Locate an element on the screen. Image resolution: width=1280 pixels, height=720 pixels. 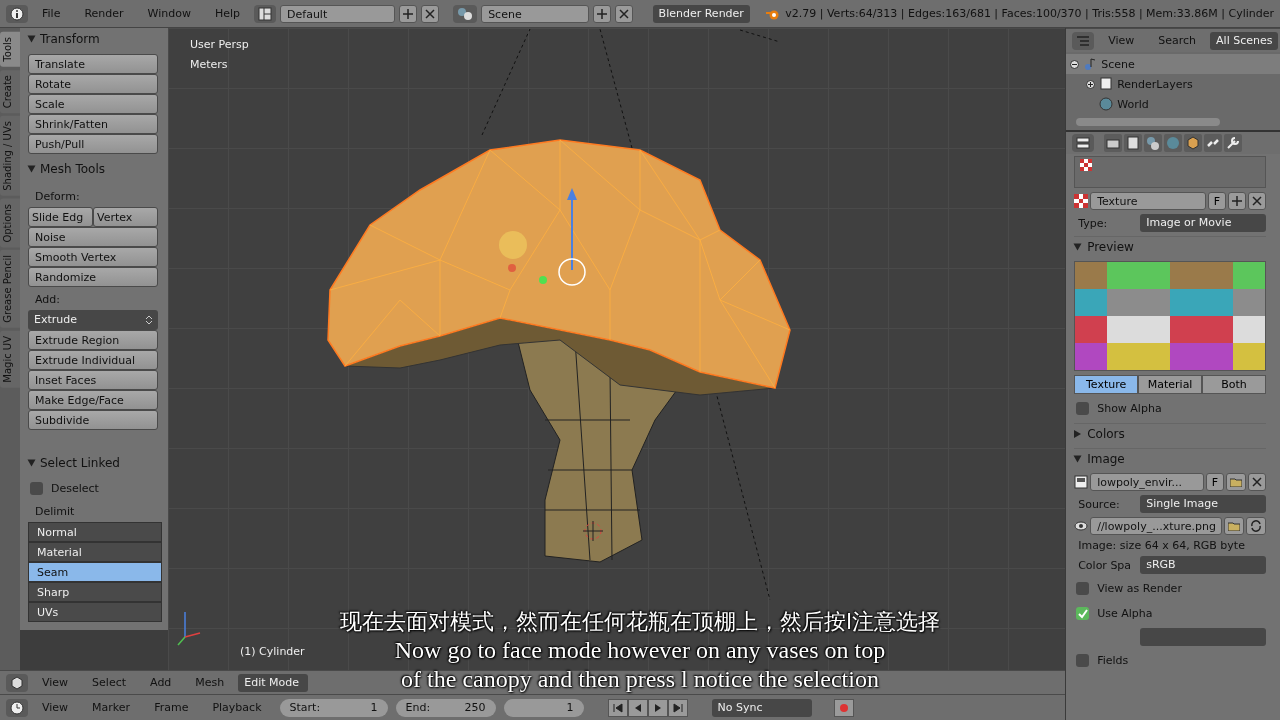
dropdown-field is located at coordinates (1203, 637).